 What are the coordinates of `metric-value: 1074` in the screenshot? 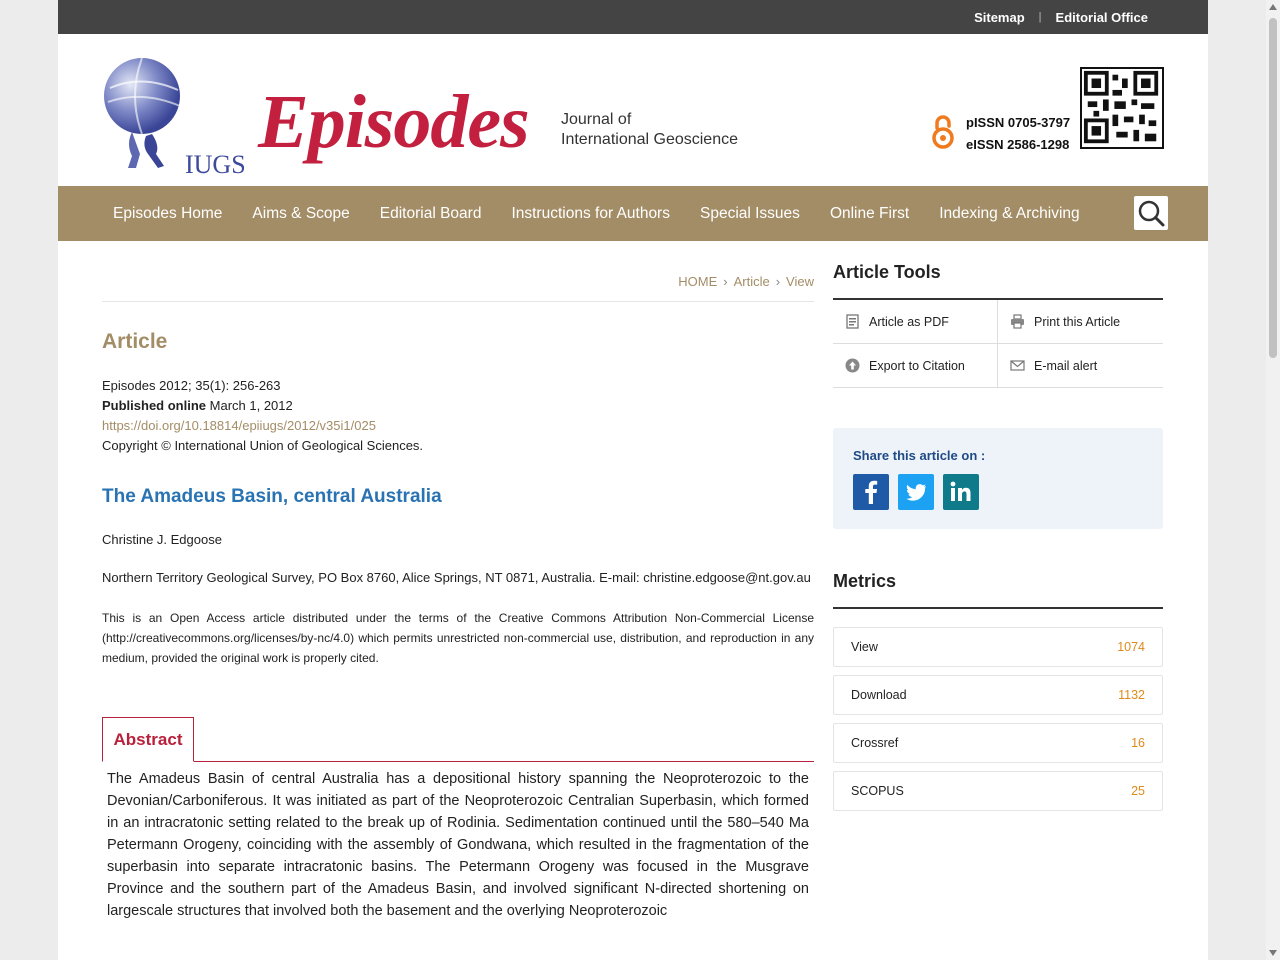 It's located at (1131, 647).